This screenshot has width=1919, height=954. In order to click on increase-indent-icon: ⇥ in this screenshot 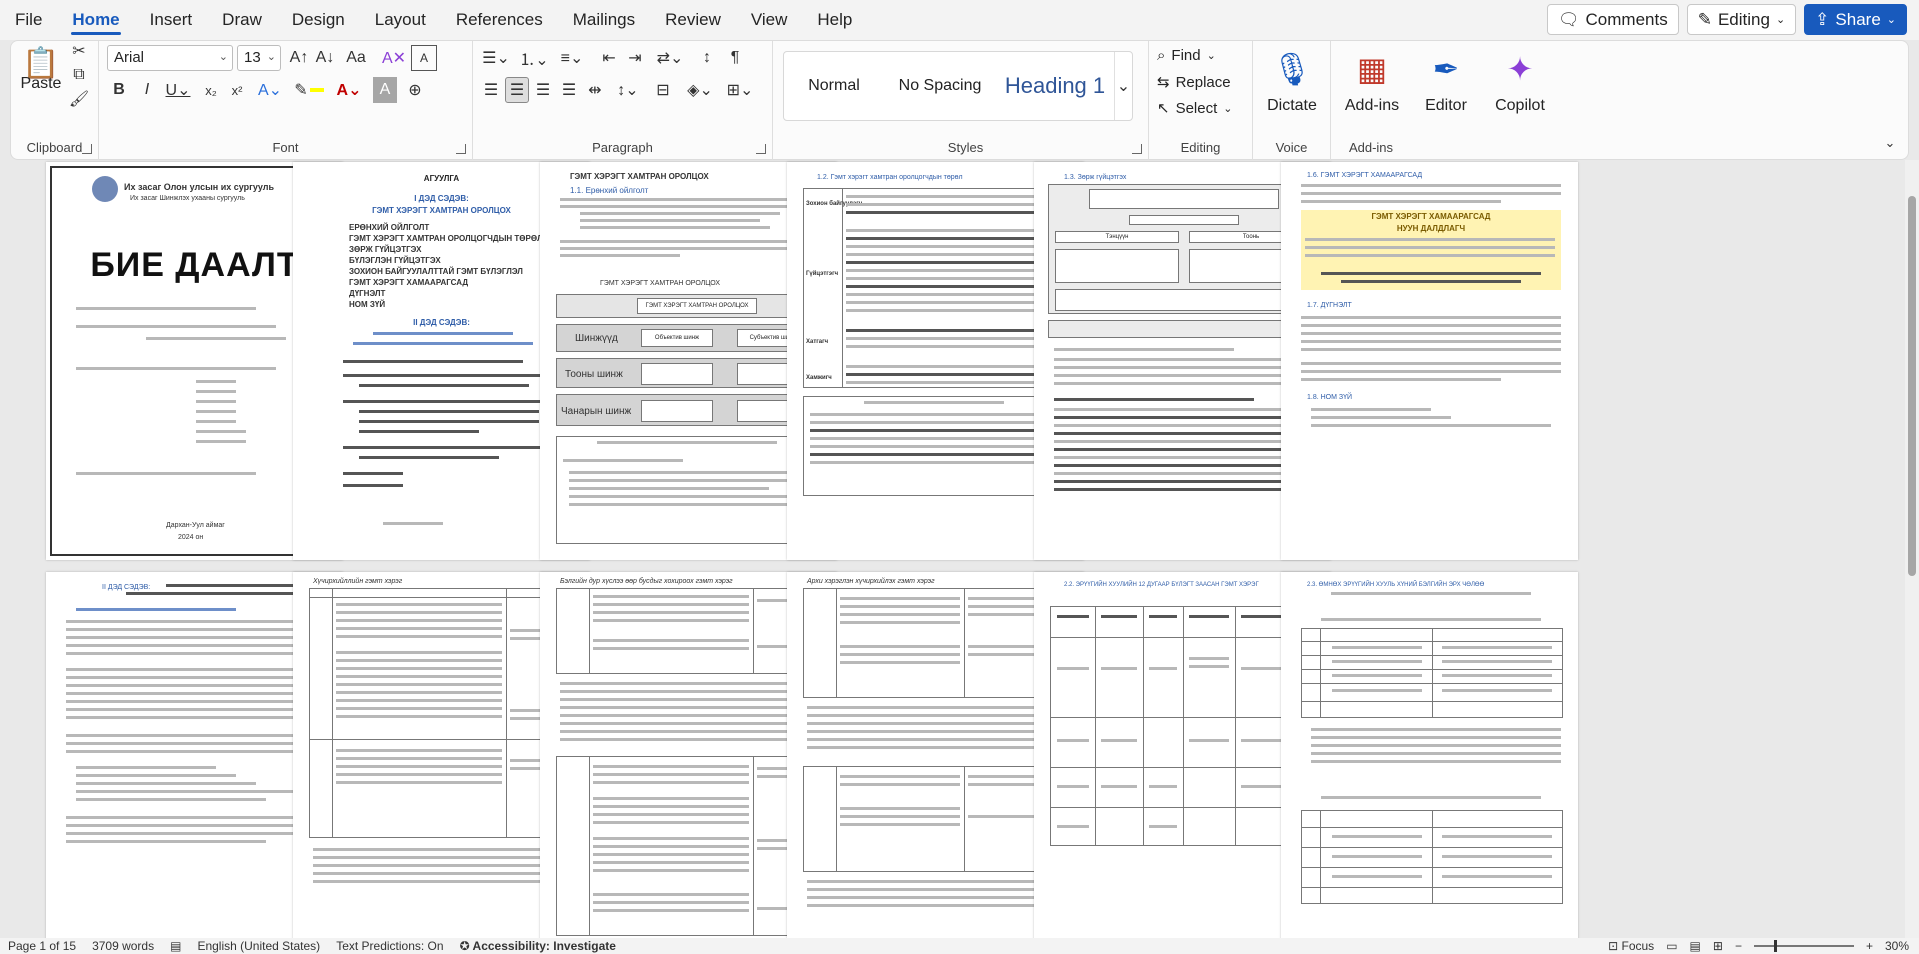, I will do `click(635, 58)`.